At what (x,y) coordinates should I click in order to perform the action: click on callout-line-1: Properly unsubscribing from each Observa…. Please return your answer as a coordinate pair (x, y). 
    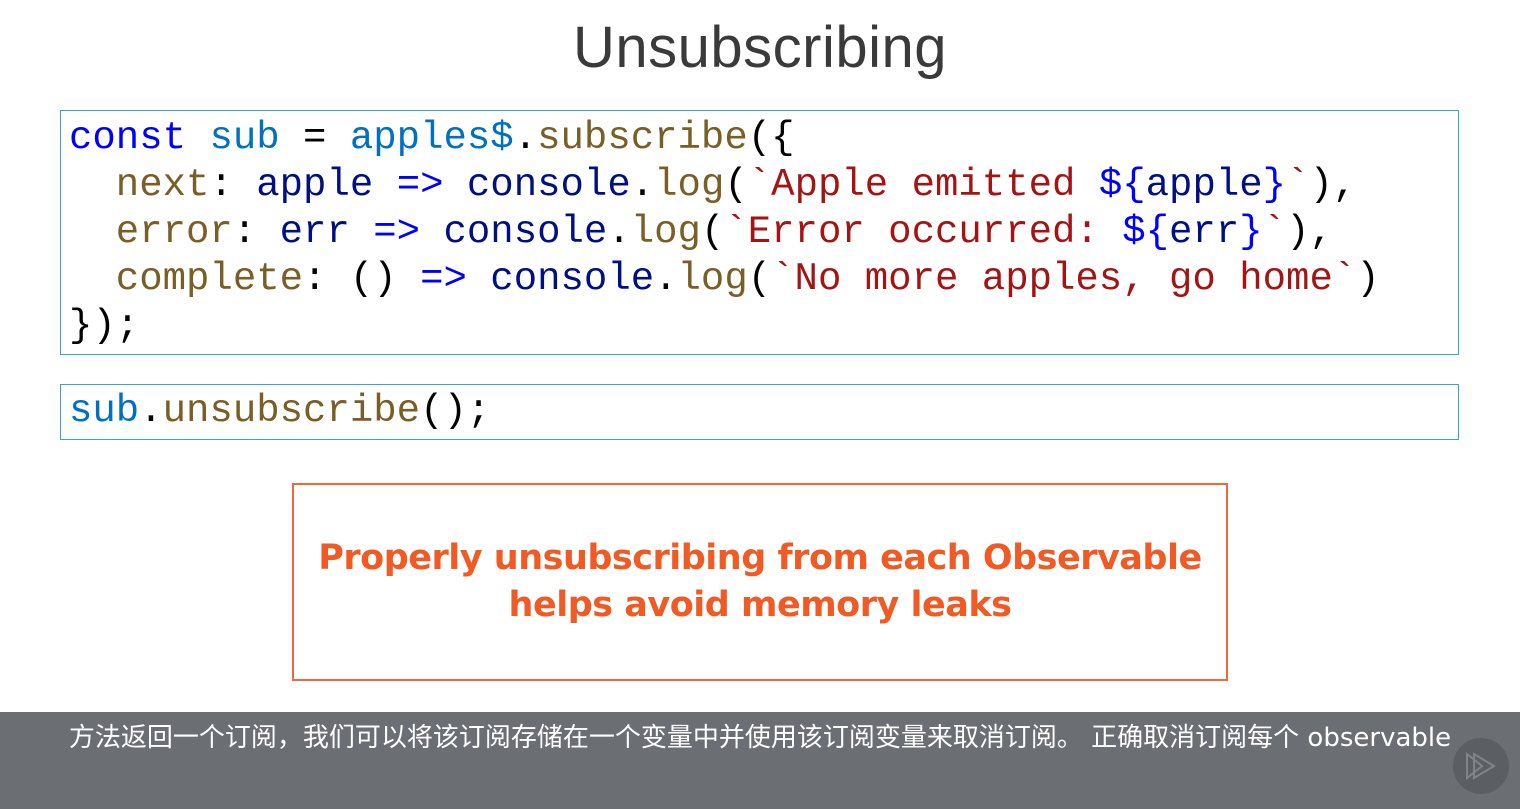
    Looking at the image, I should click on (760, 558).